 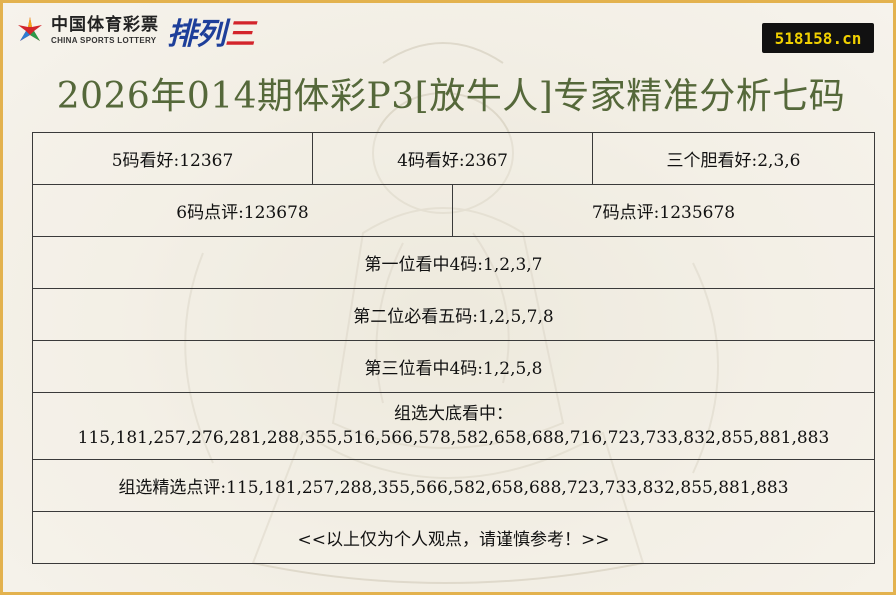 What do you see at coordinates (105, 25) in the screenshot?
I see `logo-chinese-text: 中国体育彩票` at bounding box center [105, 25].